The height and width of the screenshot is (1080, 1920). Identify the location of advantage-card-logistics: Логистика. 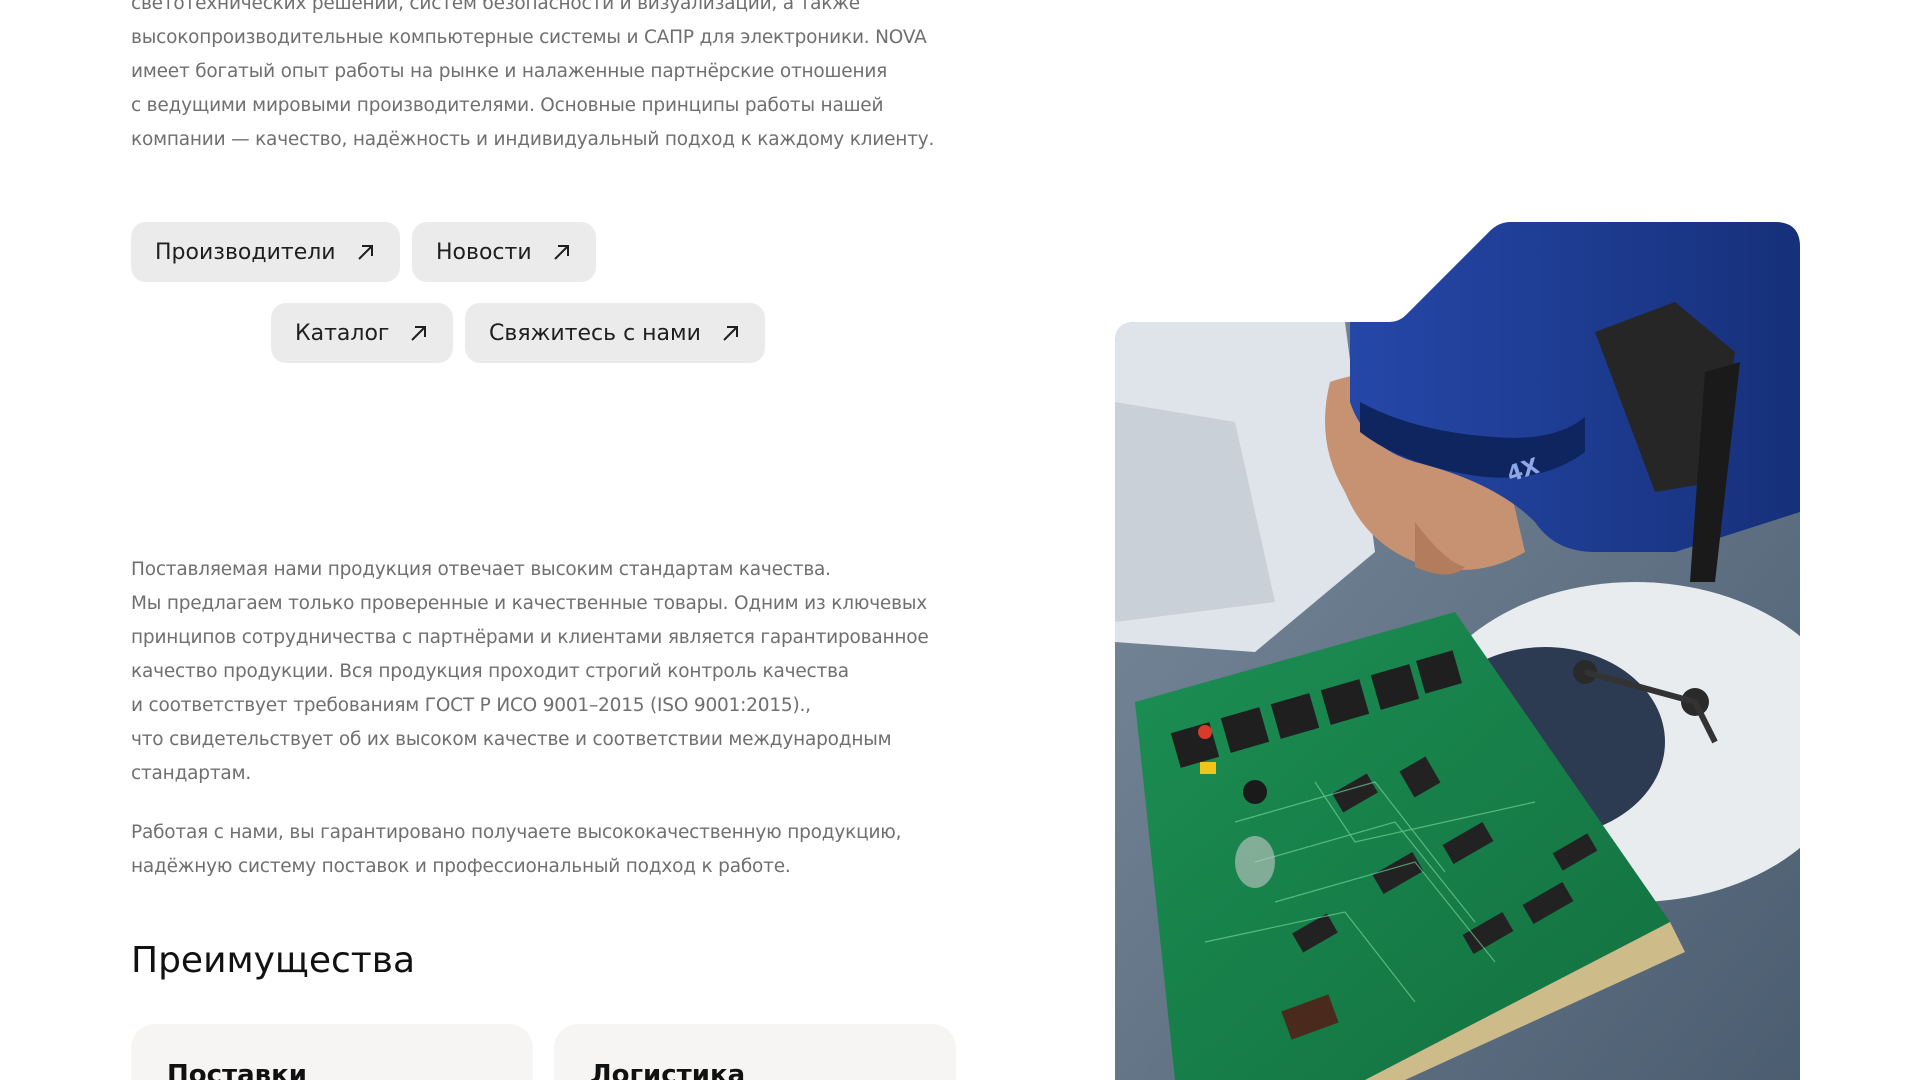
(755, 1052).